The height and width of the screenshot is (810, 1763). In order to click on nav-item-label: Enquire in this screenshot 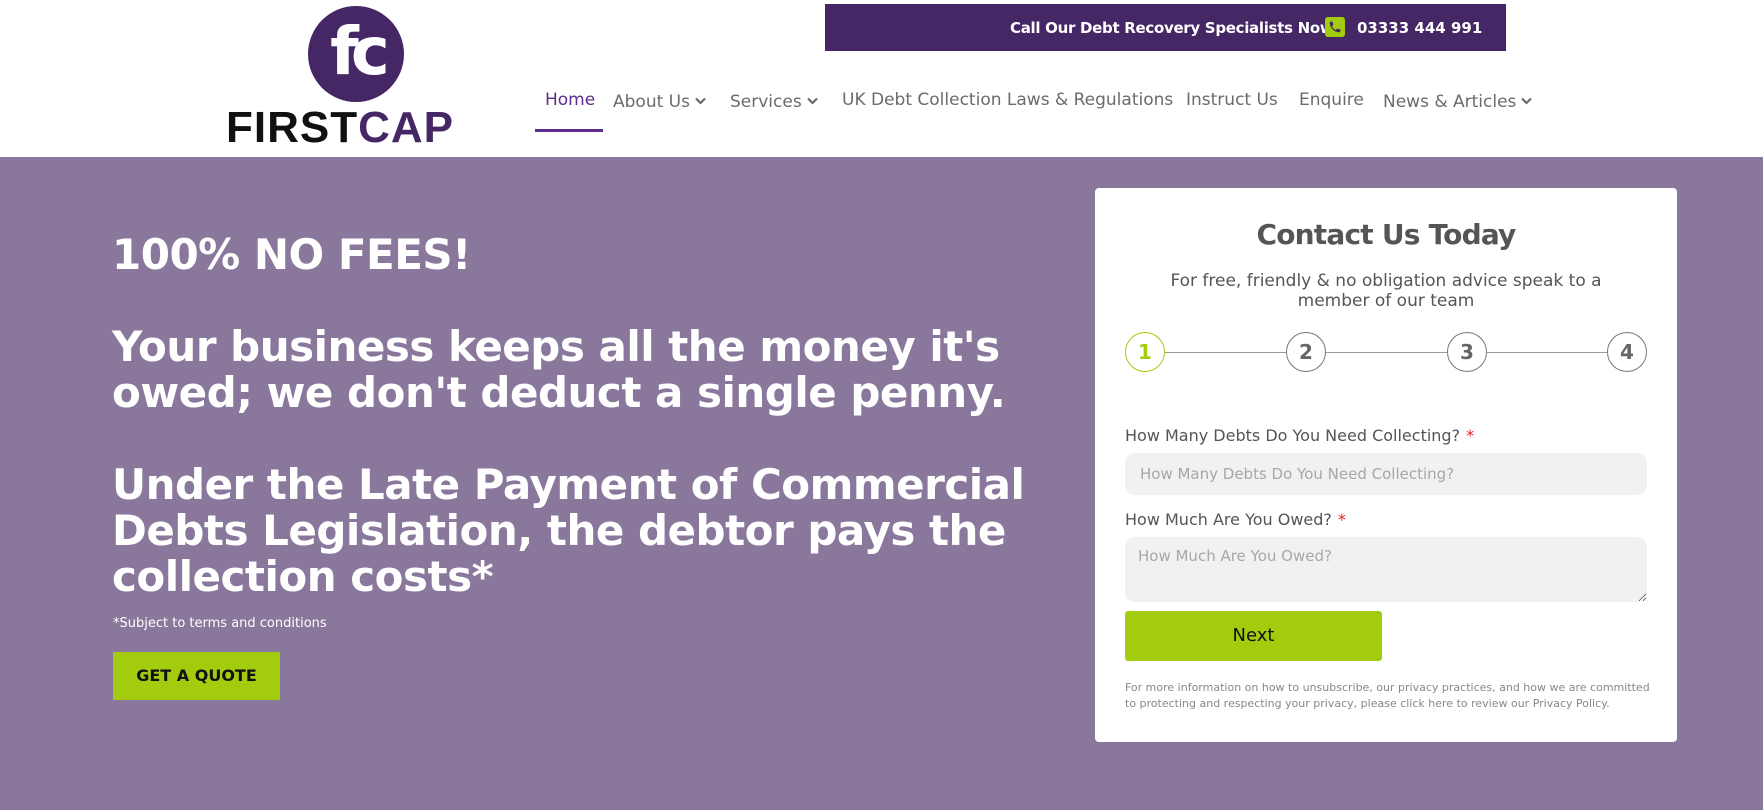, I will do `click(1331, 100)`.